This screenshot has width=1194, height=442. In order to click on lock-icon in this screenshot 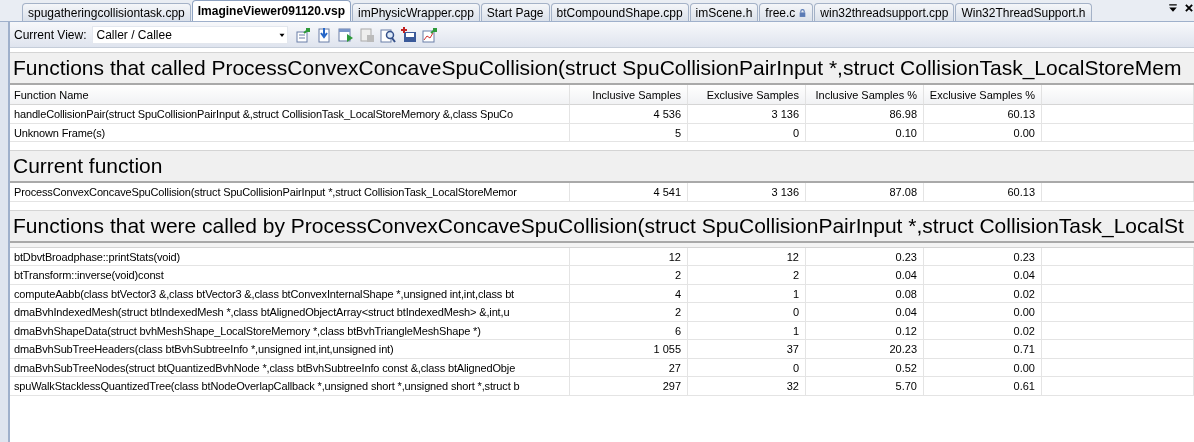, I will do `click(803, 12)`.